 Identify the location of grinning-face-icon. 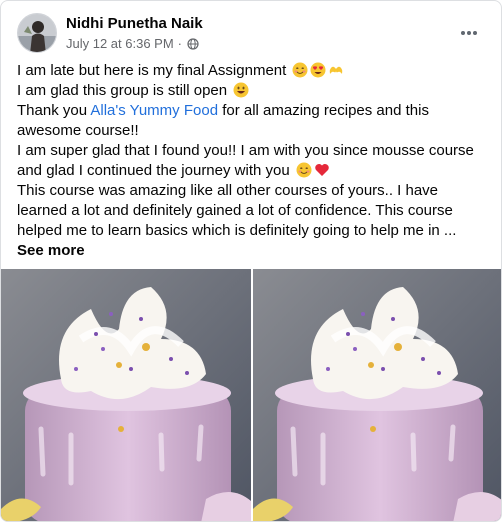
(241, 90).